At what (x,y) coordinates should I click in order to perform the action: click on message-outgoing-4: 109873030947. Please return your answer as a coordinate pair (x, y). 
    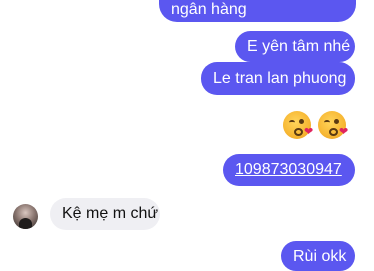
    Looking at the image, I should click on (289, 170).